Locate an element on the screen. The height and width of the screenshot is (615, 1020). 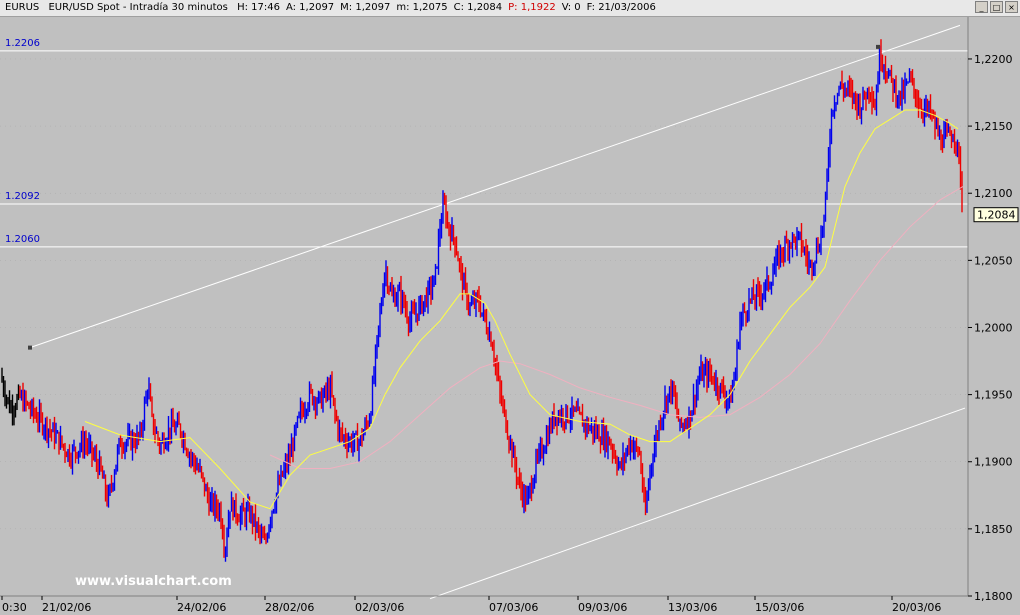
stat-7: F: 21/03/2006 is located at coordinates (621, 7).